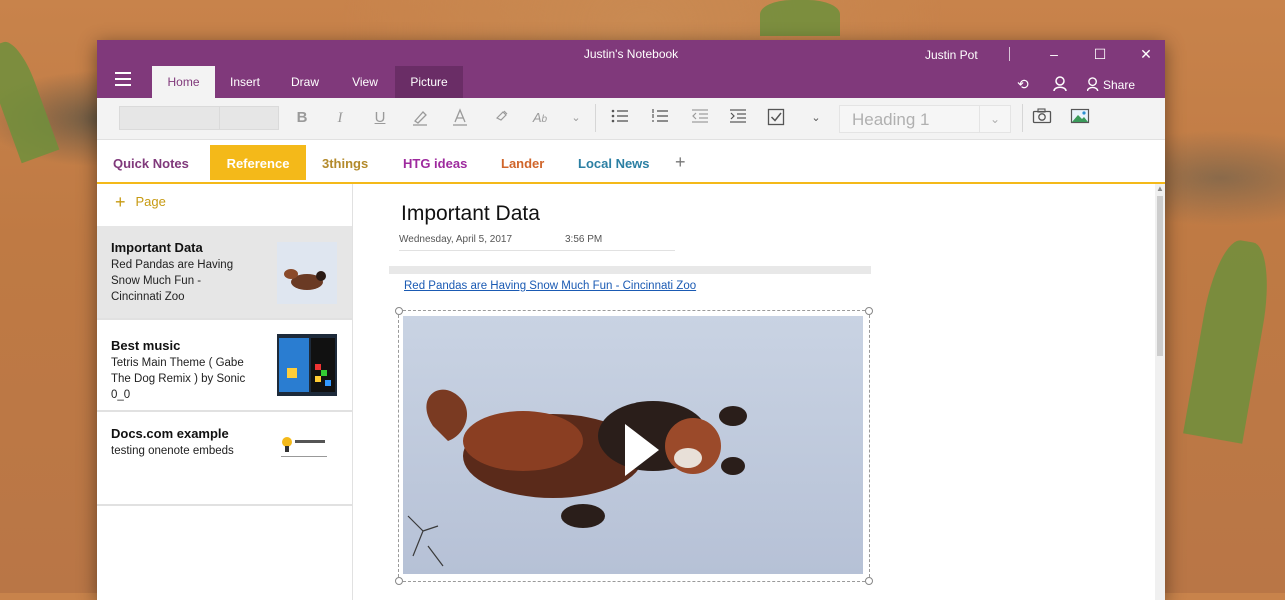 This screenshot has height=600, width=1285. I want to click on styles-icon: Ab, so click(540, 118).